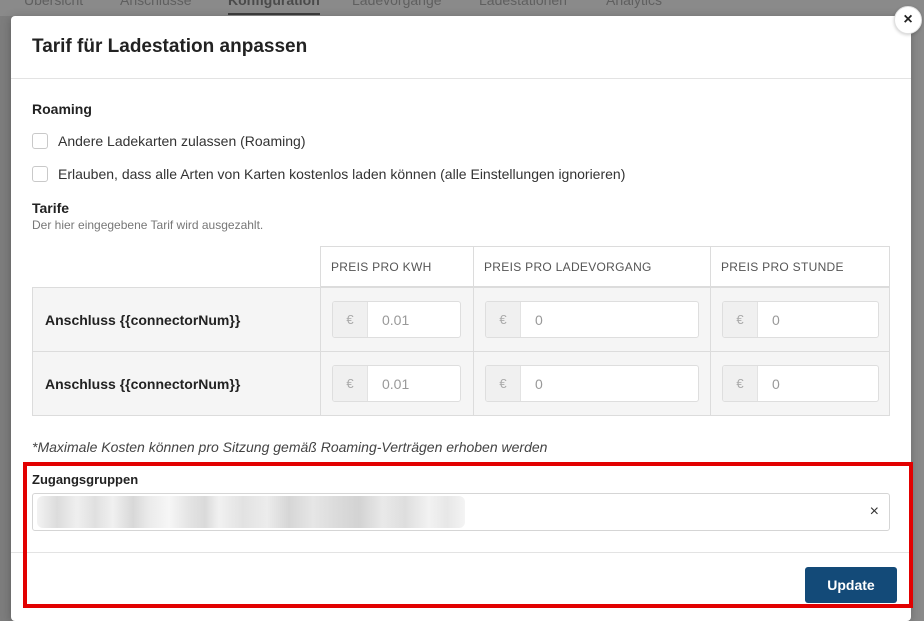  Describe the element at coordinates (381, 266) in the screenshot. I see `column-header-price-per-kwh: PREIS PRO KWH` at that location.